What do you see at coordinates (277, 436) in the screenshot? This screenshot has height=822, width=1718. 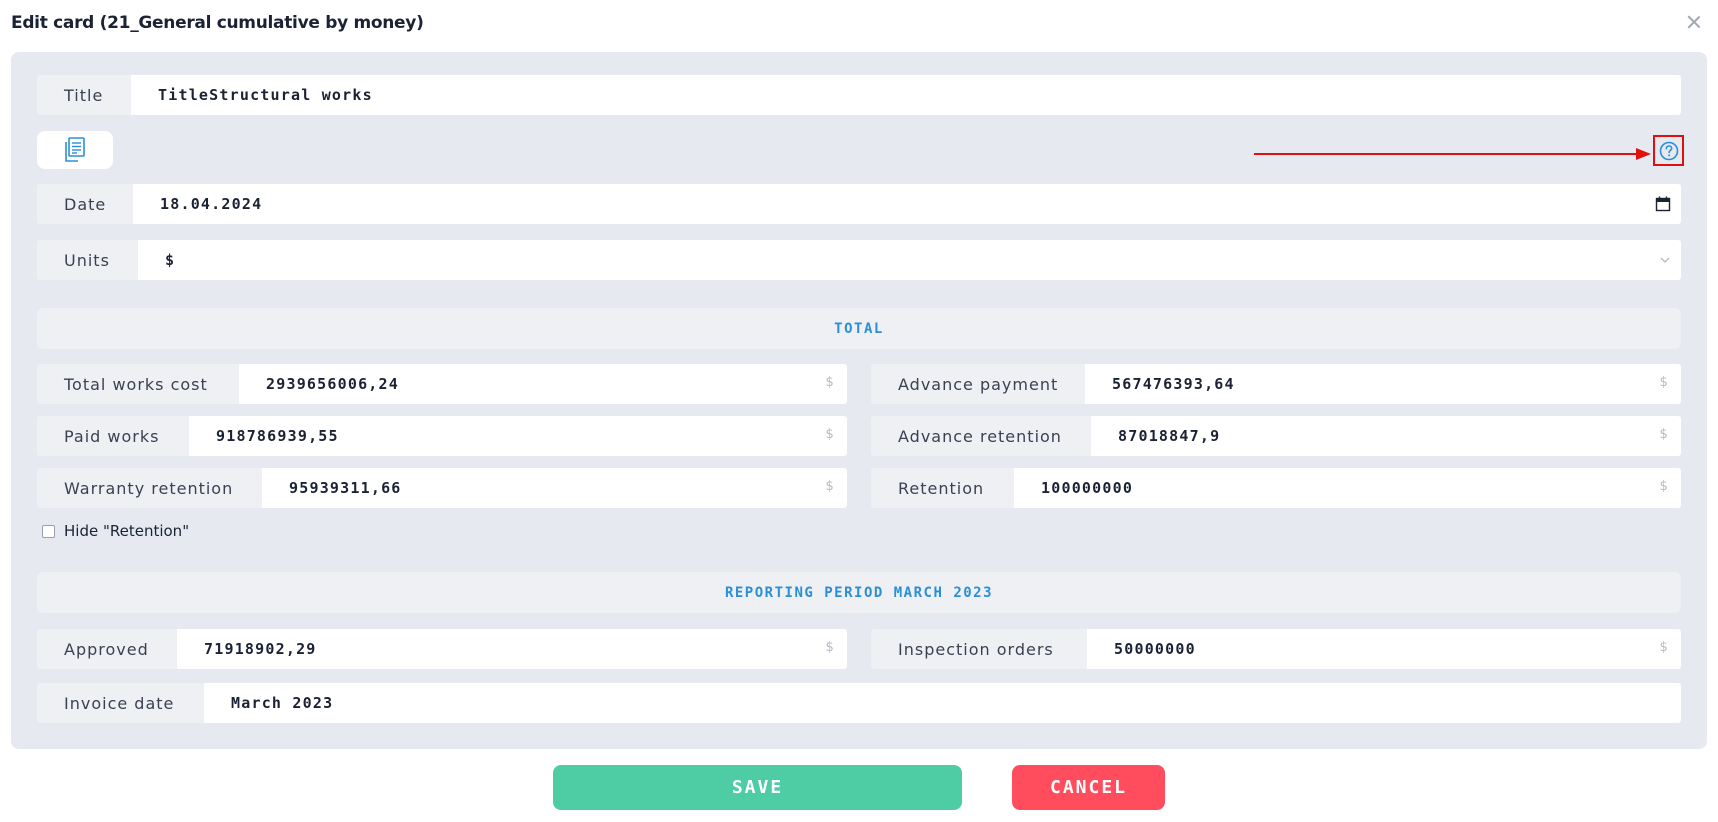 I see `paid-works-value: 918786939,55` at bounding box center [277, 436].